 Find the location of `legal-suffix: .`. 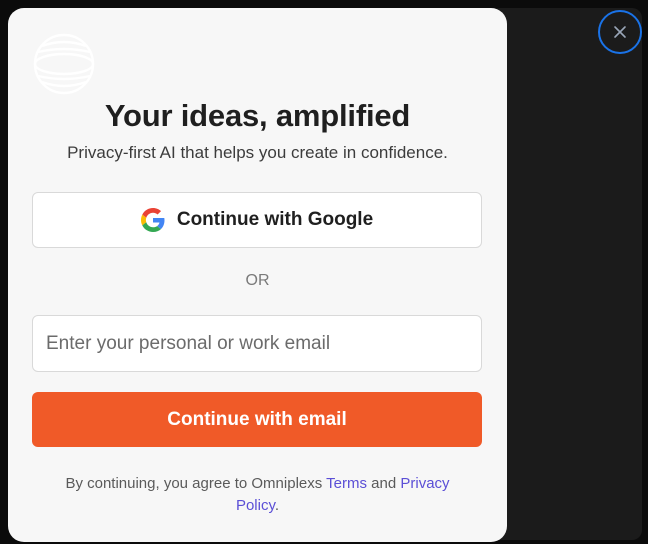

legal-suffix: . is located at coordinates (277, 505).